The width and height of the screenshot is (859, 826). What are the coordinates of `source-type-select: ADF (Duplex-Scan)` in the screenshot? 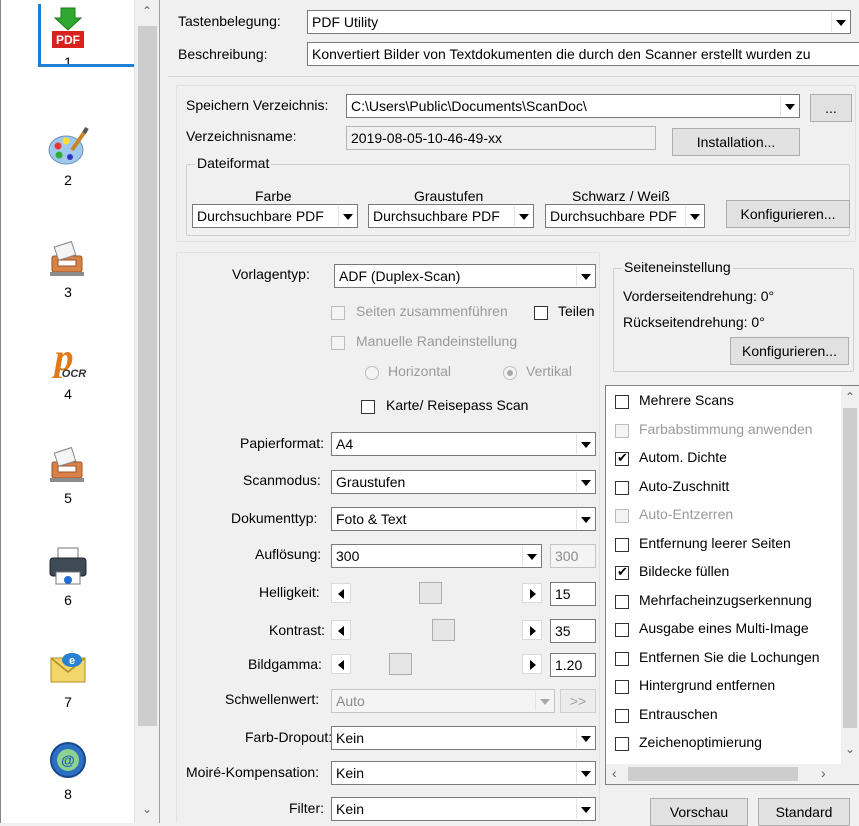 It's located at (465, 276).